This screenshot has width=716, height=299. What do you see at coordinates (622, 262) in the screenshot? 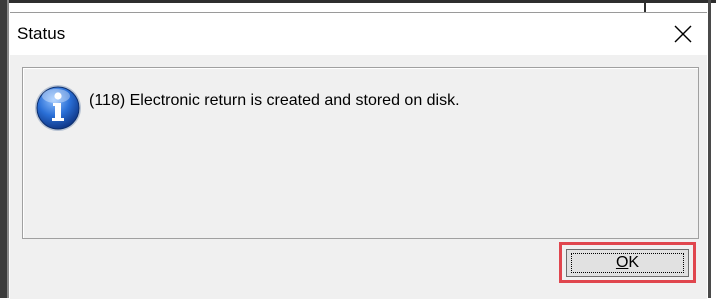
I see `ok-mnemonic: O` at bounding box center [622, 262].